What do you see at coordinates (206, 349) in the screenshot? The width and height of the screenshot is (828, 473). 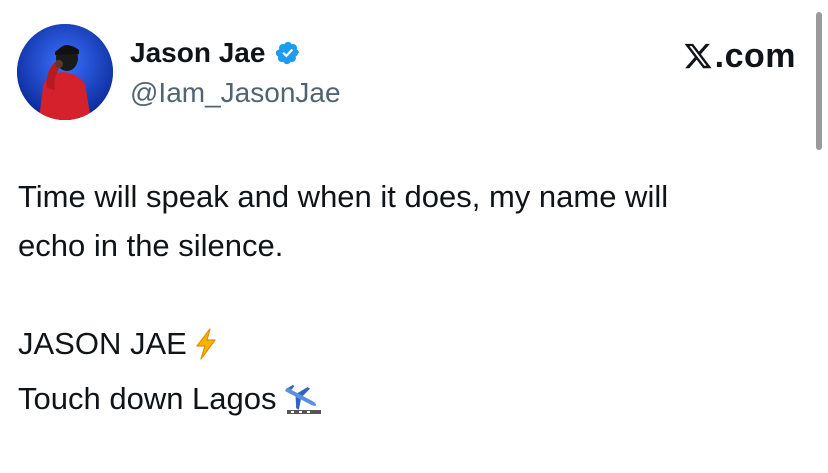 I see `lightning-bolt-emoji-icon` at bounding box center [206, 349].